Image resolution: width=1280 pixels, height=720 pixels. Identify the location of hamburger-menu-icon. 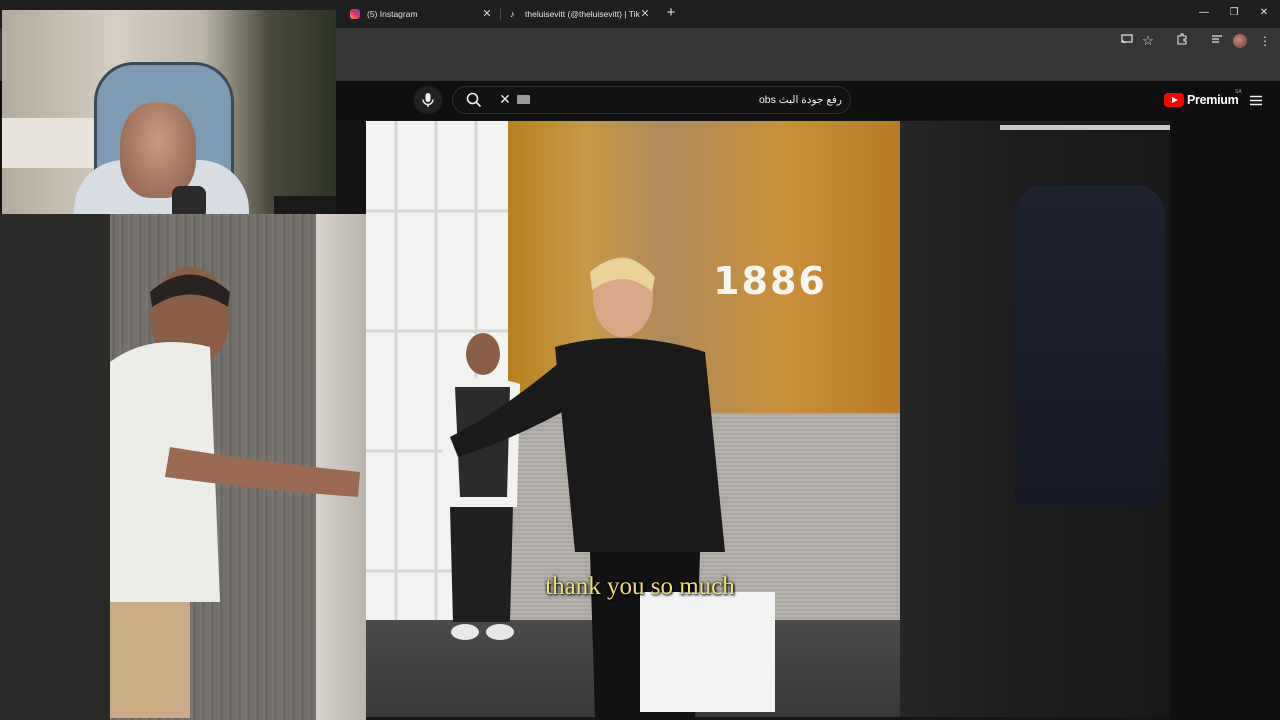
(1256, 99).